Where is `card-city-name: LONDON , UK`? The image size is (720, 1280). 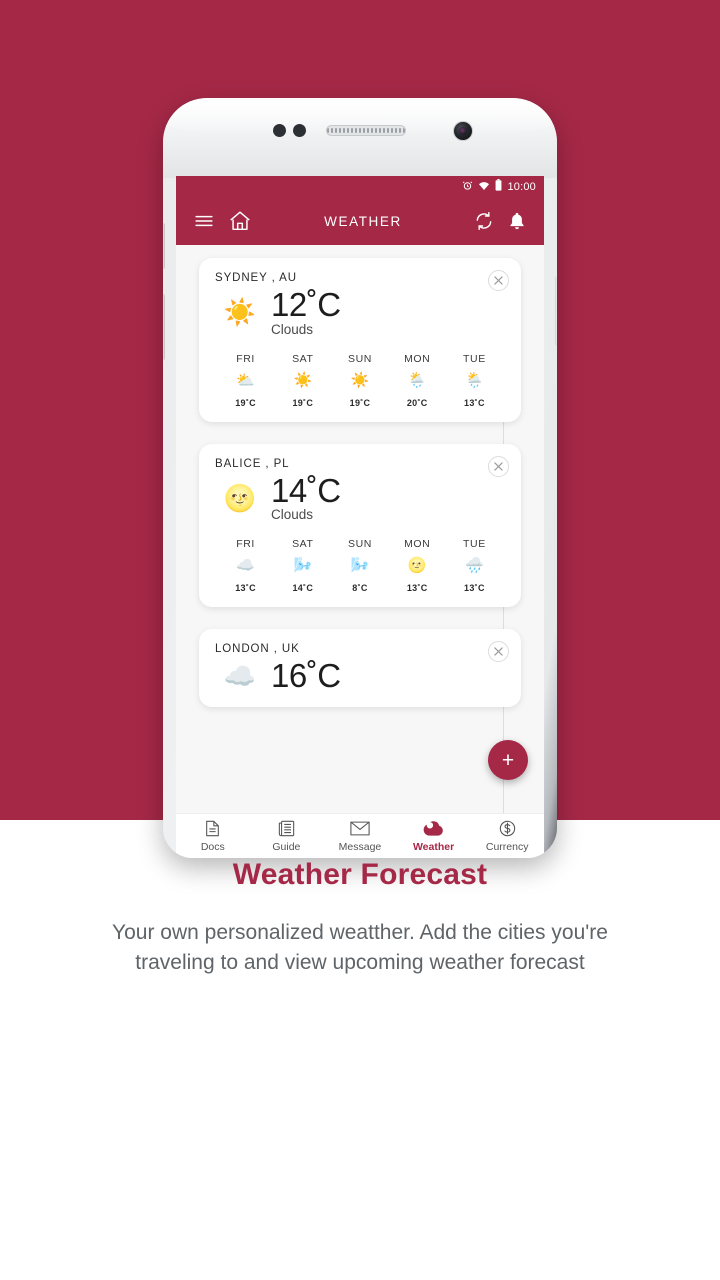 card-city-name: LONDON , UK is located at coordinates (257, 649).